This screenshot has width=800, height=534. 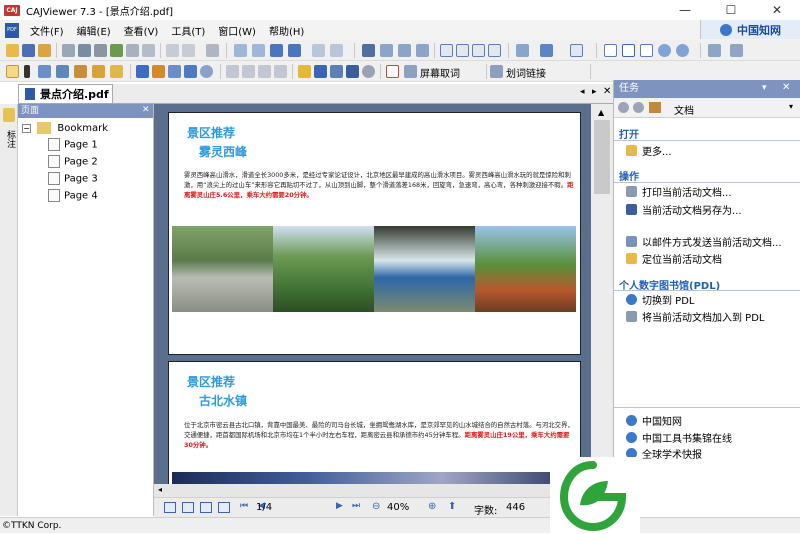 I want to click on continuous-page-icon, so click(x=462, y=50).